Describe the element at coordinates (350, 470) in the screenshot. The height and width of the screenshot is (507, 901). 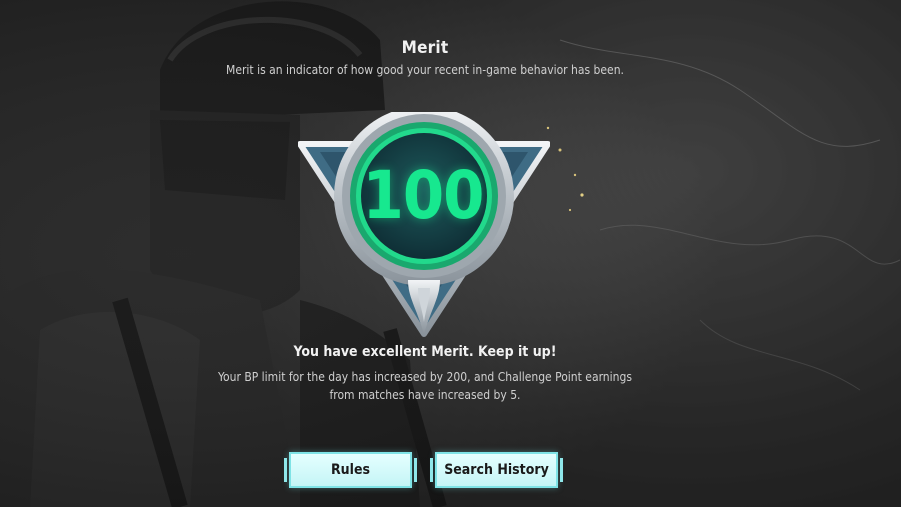
I see `rules-button: Rules` at that location.